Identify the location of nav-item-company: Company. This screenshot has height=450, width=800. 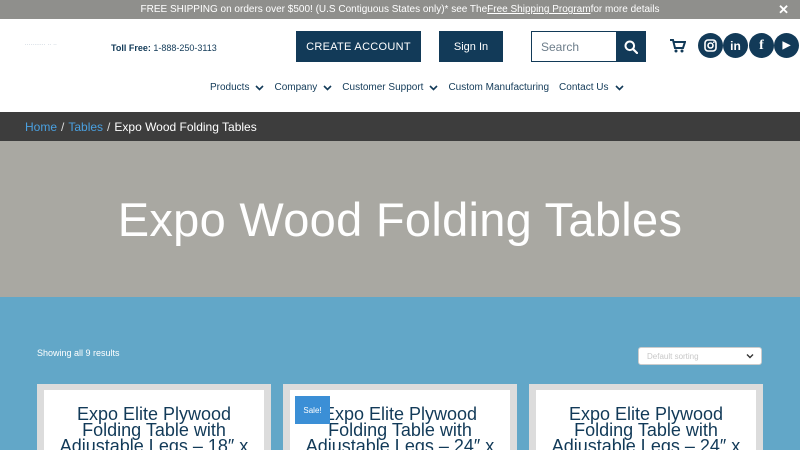
(303, 87).